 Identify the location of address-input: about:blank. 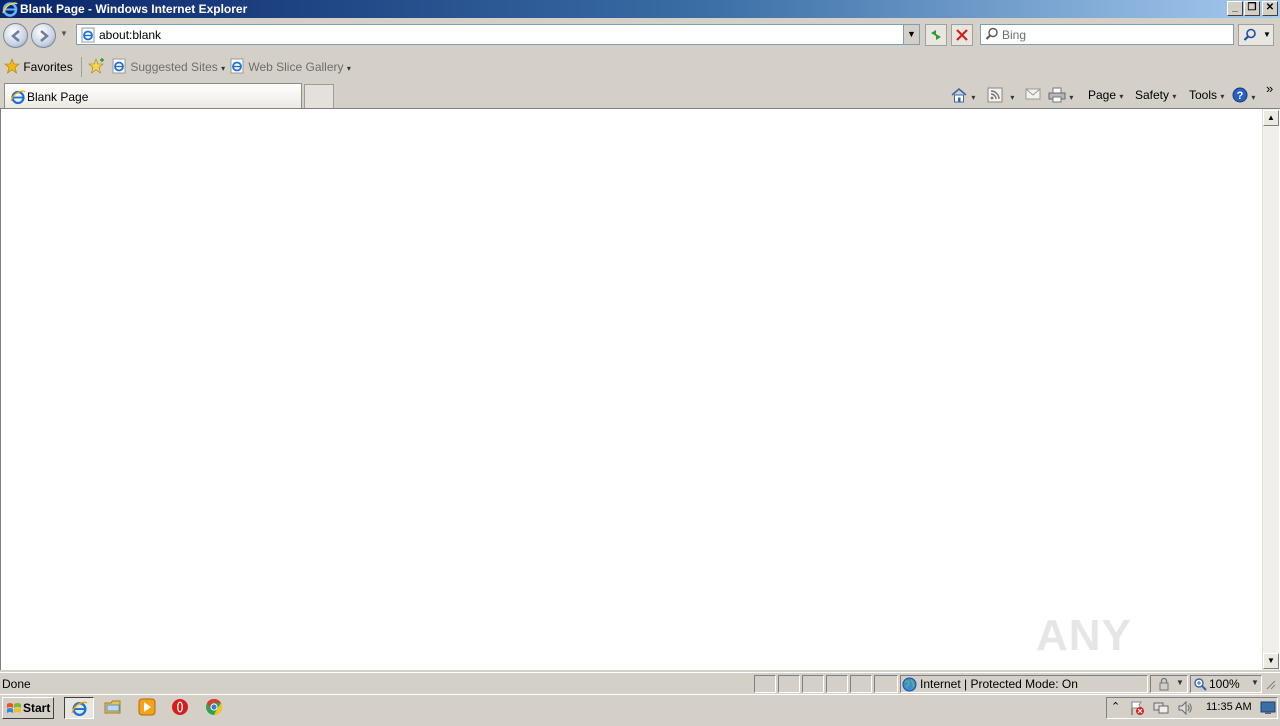
(130, 35).